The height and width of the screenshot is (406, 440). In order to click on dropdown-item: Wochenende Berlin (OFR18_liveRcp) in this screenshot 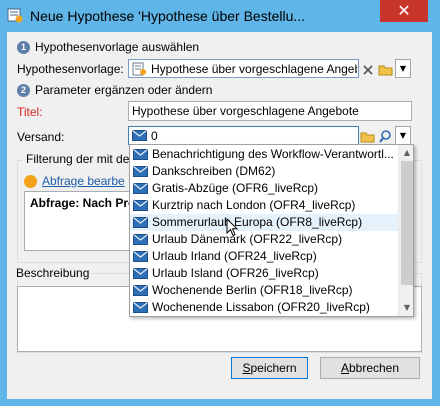, I will do `click(264, 290)`.